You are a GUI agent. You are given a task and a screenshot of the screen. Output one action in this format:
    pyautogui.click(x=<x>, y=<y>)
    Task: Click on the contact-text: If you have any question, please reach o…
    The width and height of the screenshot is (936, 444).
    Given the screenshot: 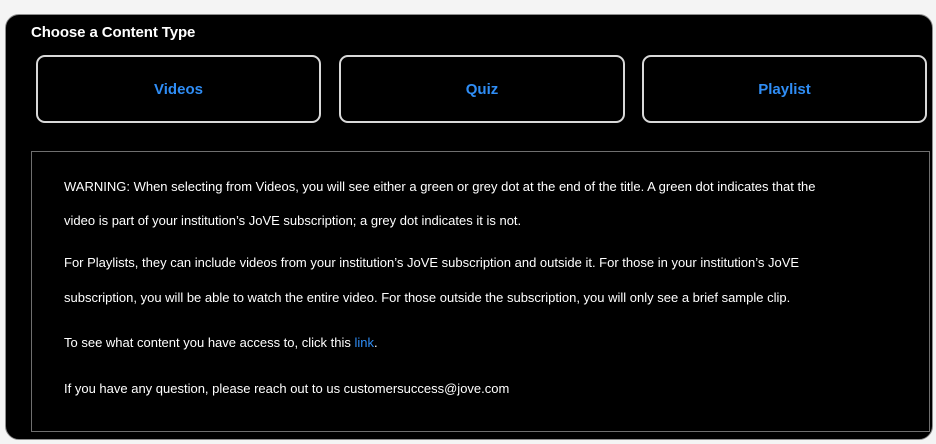 What is the action you would take?
    pyautogui.click(x=287, y=388)
    